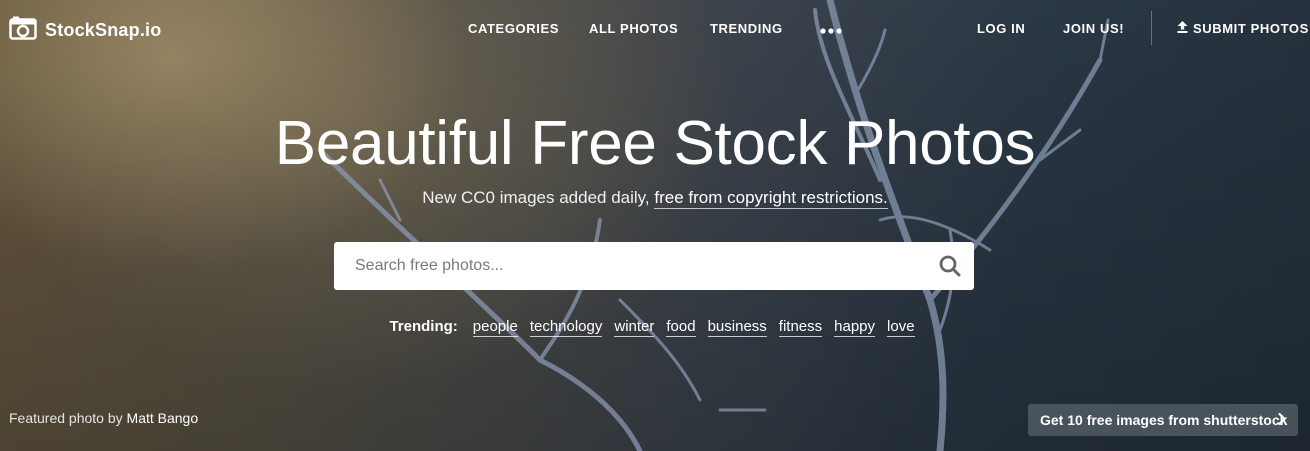 The height and width of the screenshot is (451, 1310). I want to click on photographer-link: Matt Bango, so click(163, 418).